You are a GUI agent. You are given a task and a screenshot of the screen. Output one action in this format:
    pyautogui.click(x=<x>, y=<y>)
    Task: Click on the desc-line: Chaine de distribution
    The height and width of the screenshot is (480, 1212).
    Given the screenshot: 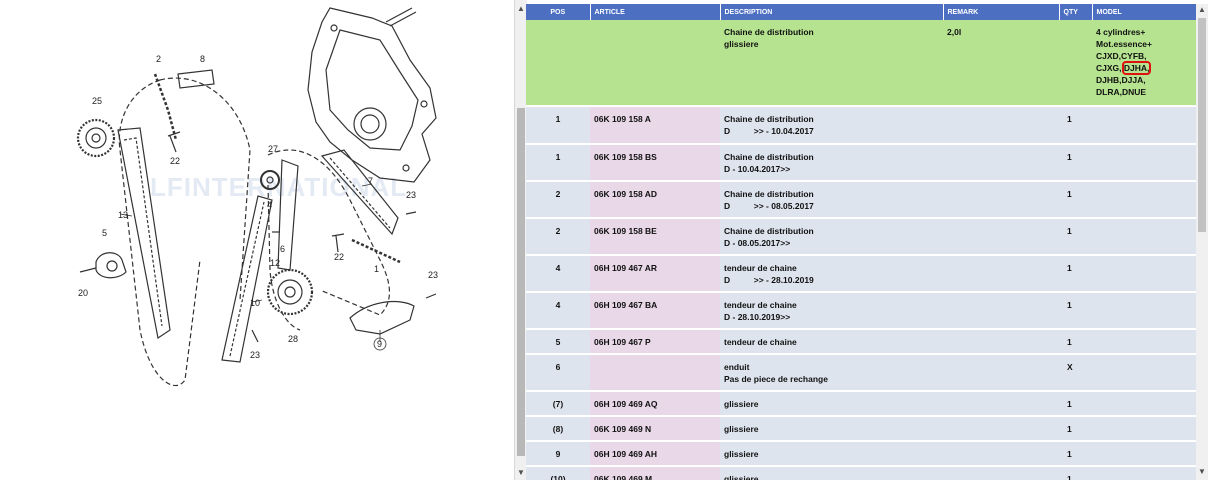 What is the action you would take?
    pyautogui.click(x=769, y=32)
    